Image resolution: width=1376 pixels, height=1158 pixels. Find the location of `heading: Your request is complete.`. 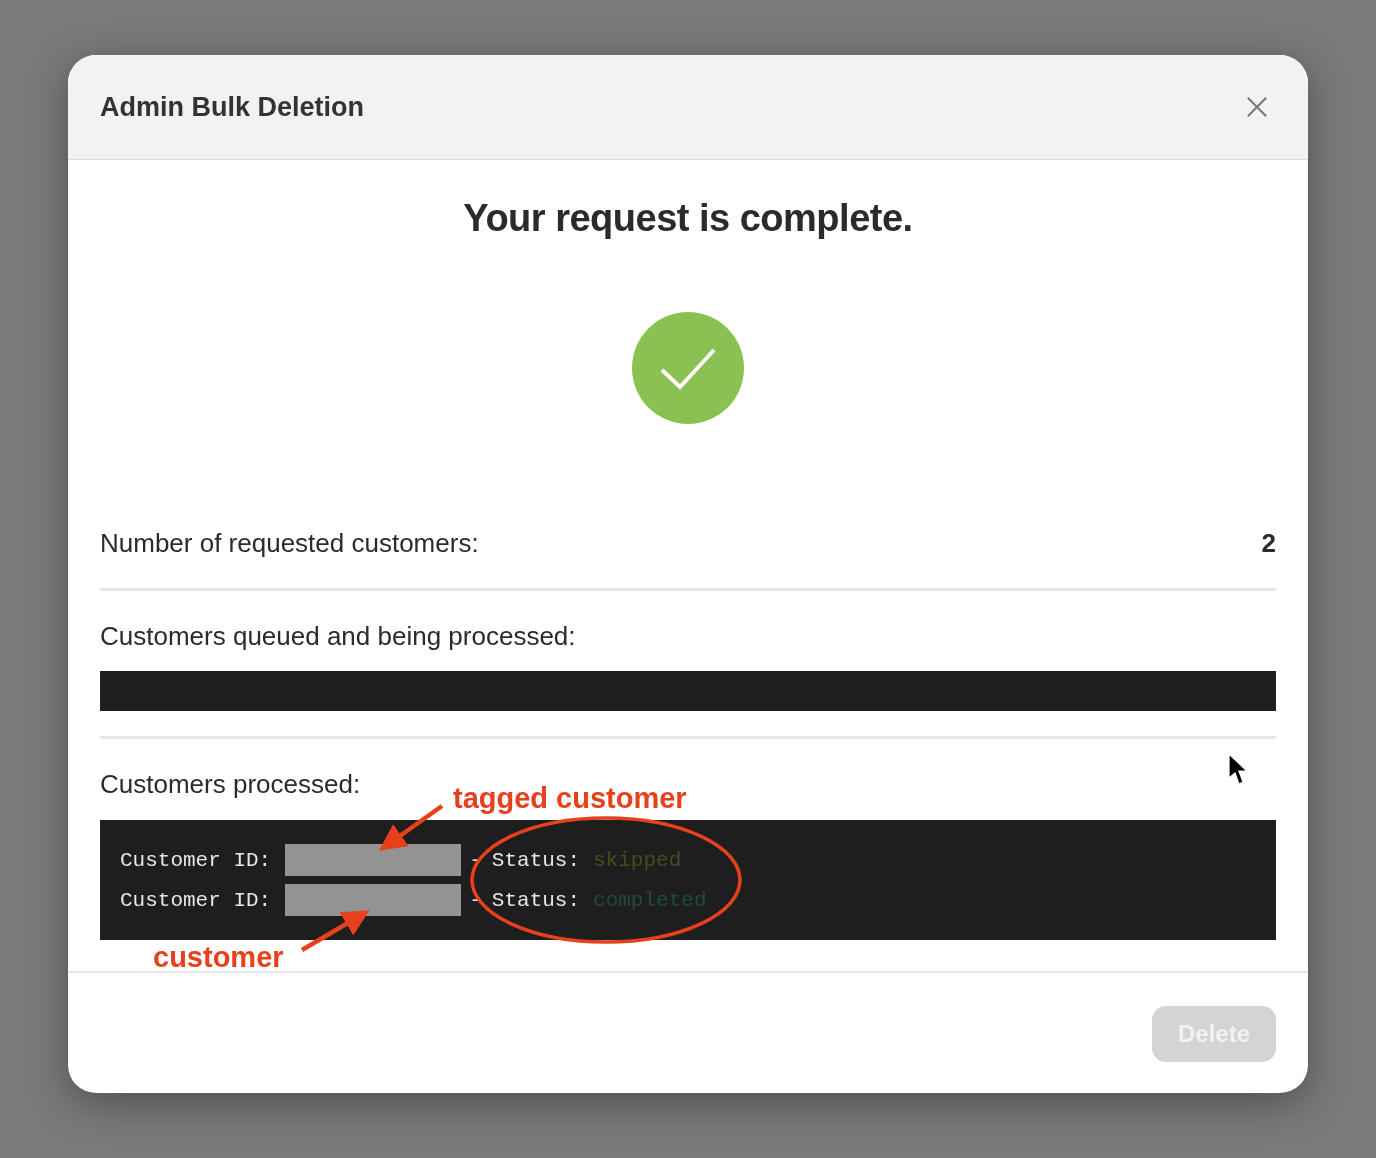

heading: Your request is complete. is located at coordinates (688, 218).